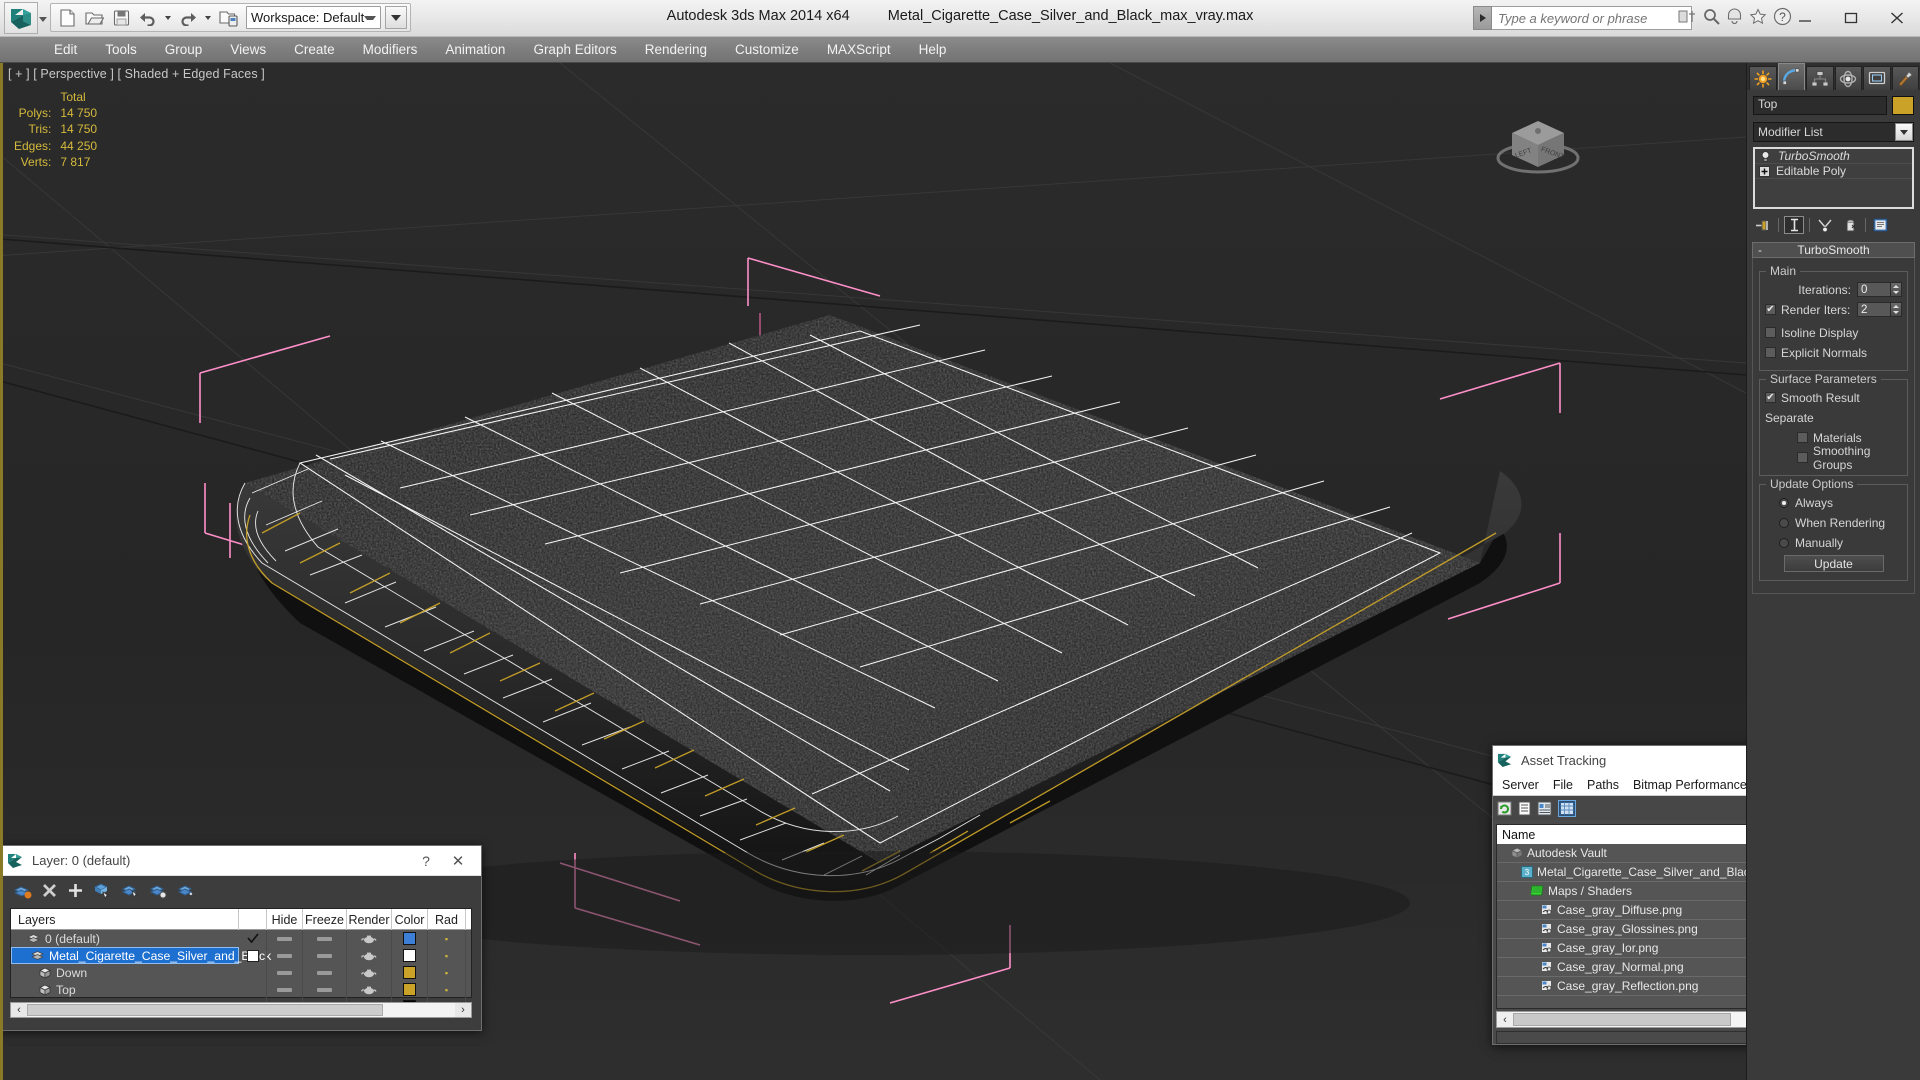 Image resolution: width=1920 pixels, height=1080 pixels. I want to click on update-manually-row: Manually, so click(1833, 542).